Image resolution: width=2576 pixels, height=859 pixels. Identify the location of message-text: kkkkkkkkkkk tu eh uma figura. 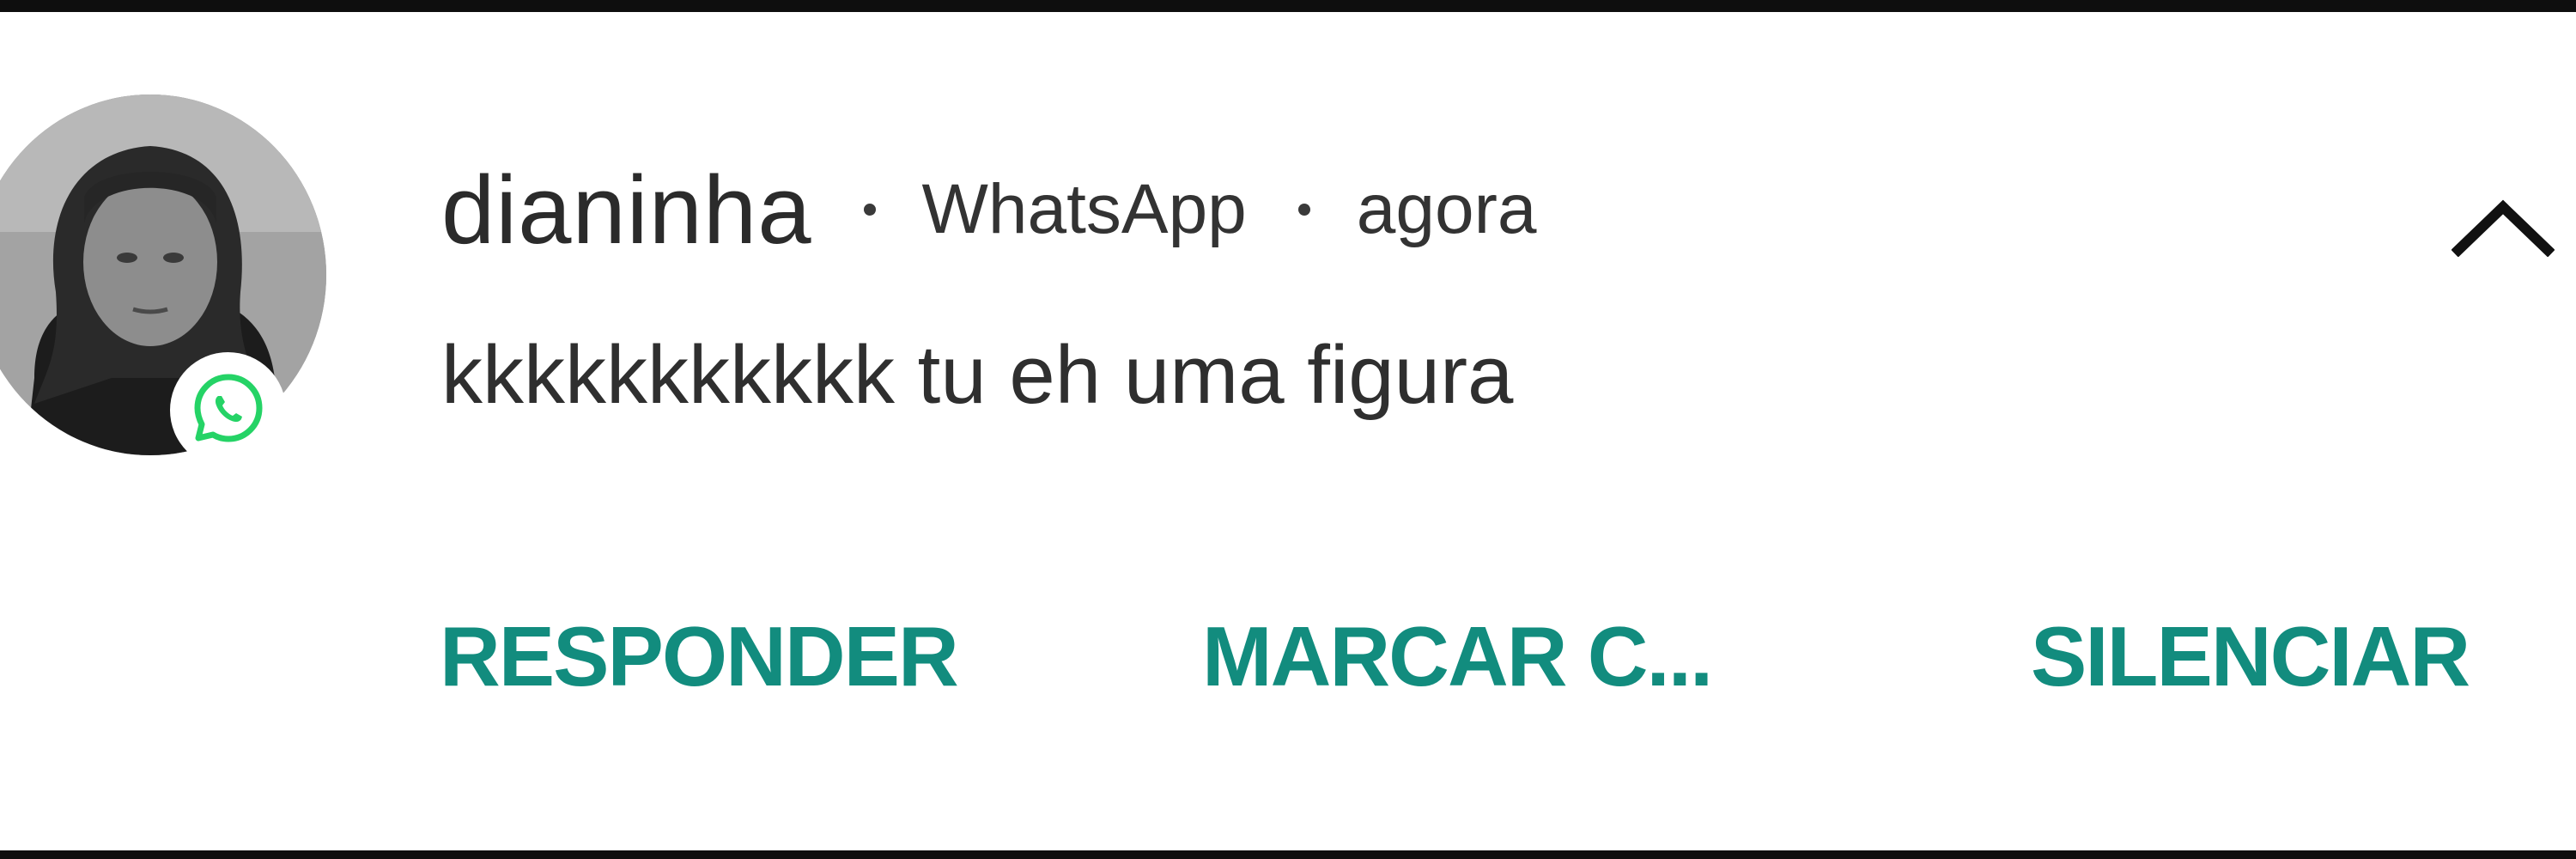
(977, 375).